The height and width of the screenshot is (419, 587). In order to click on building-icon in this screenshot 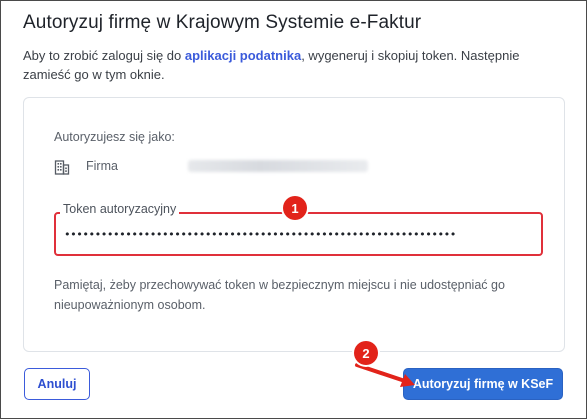, I will do `click(62, 167)`.